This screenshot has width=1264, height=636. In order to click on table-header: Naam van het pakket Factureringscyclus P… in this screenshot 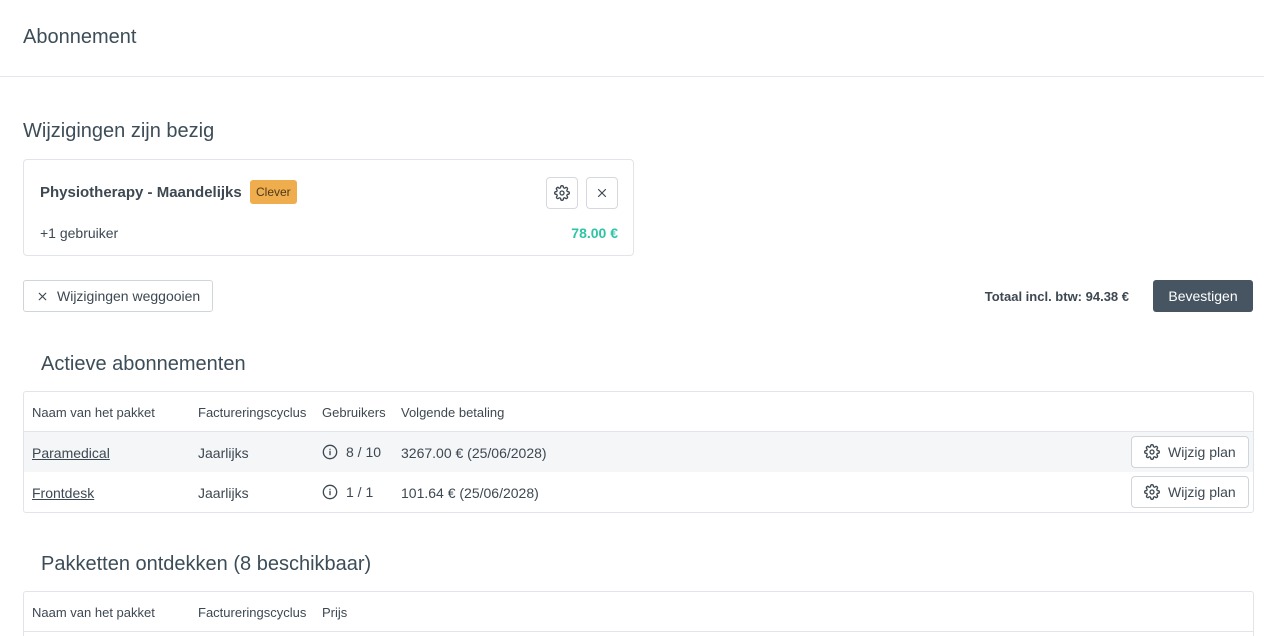, I will do `click(638, 612)`.